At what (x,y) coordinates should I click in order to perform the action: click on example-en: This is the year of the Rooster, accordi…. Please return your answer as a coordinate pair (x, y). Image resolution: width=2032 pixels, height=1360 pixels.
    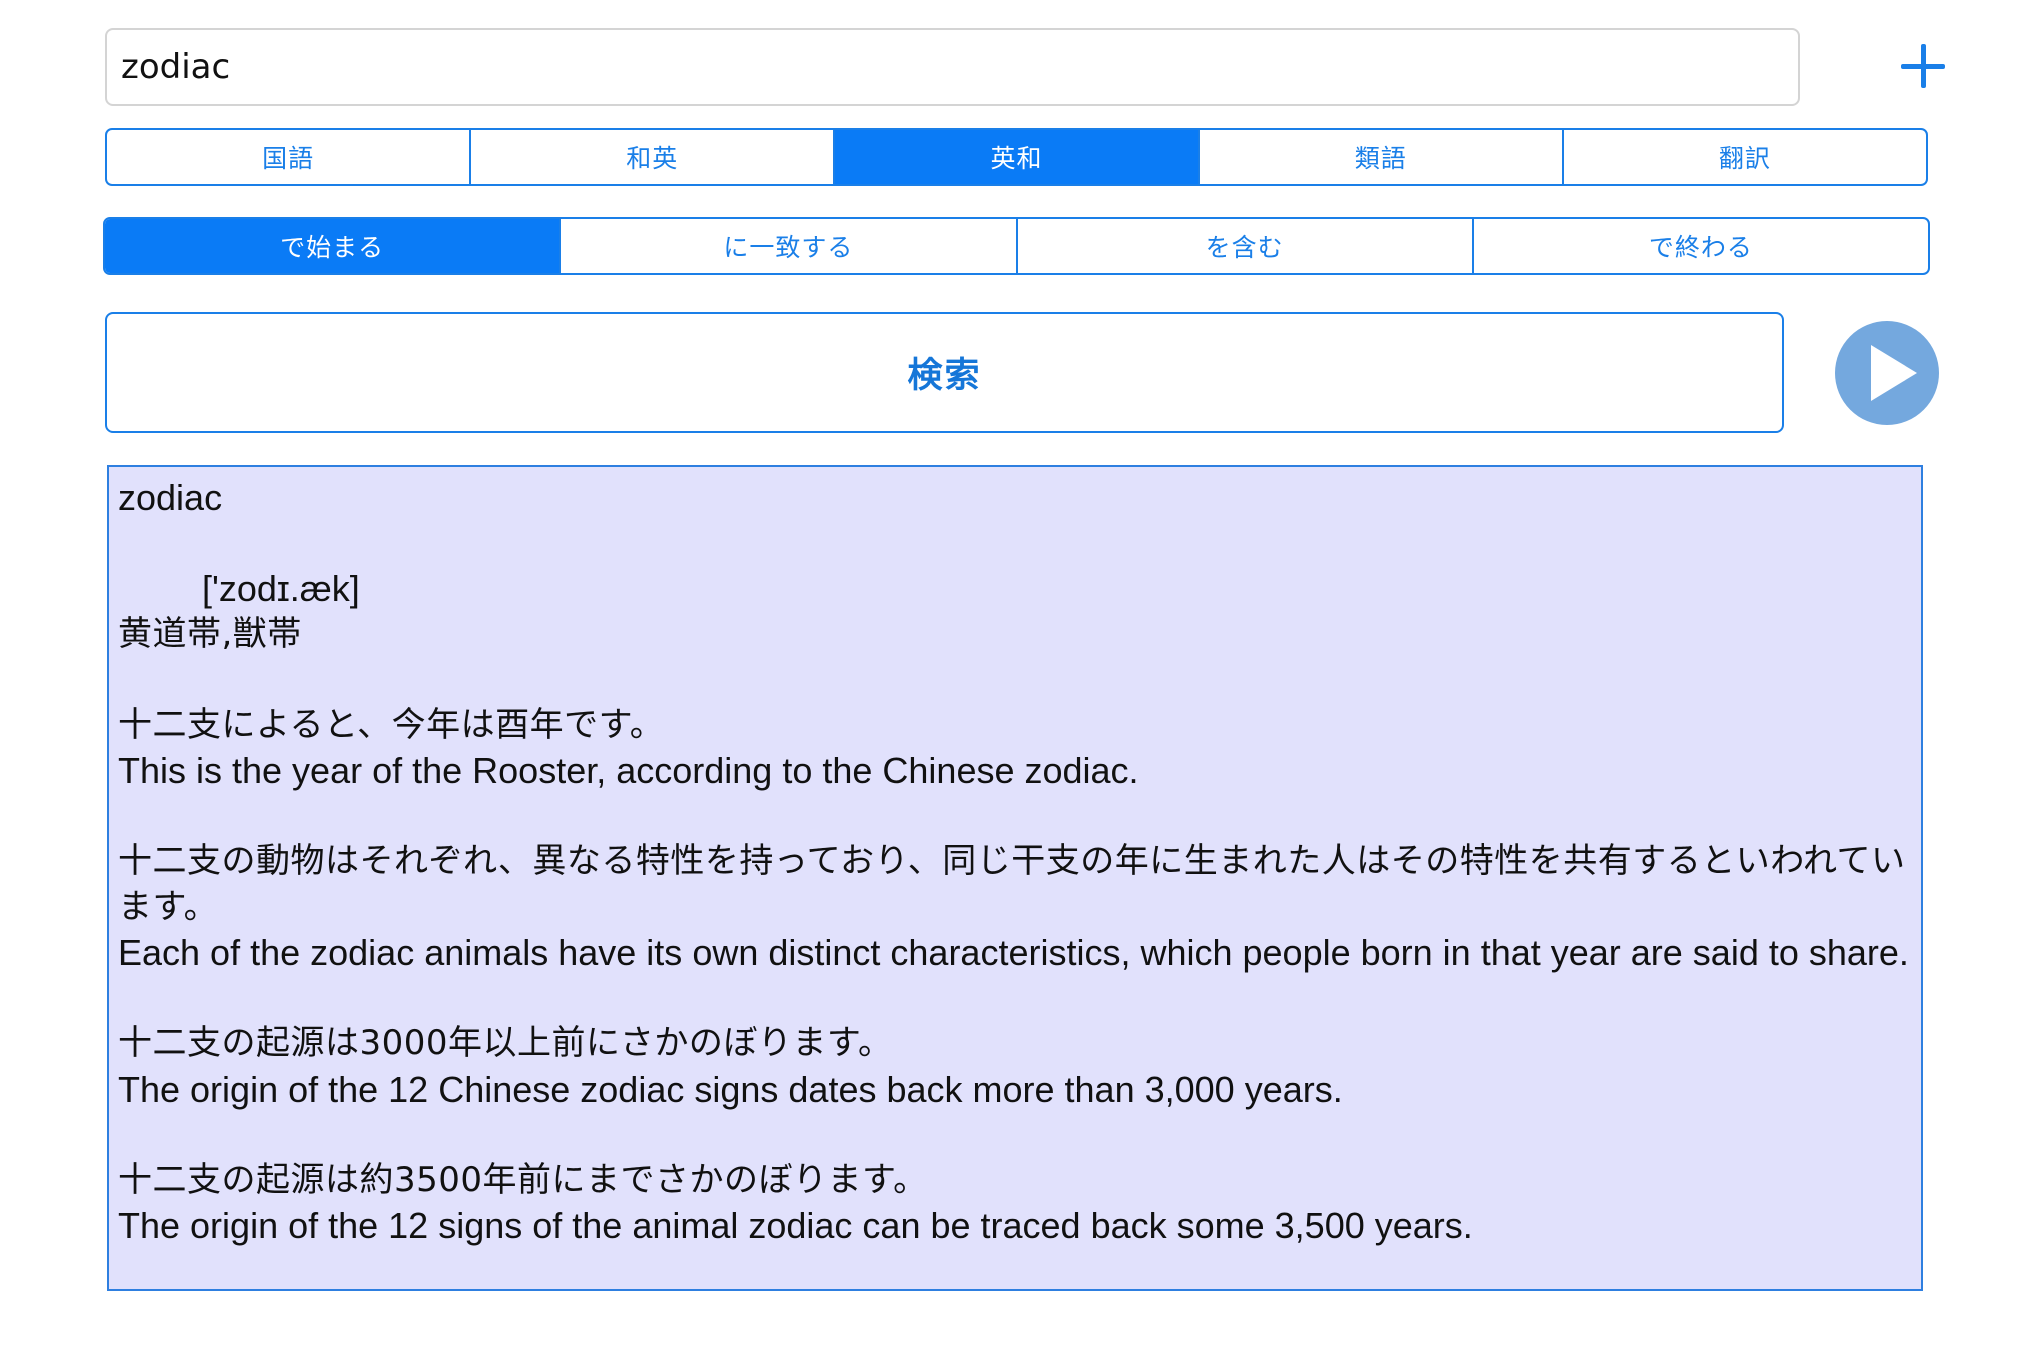
    Looking at the image, I should click on (628, 770).